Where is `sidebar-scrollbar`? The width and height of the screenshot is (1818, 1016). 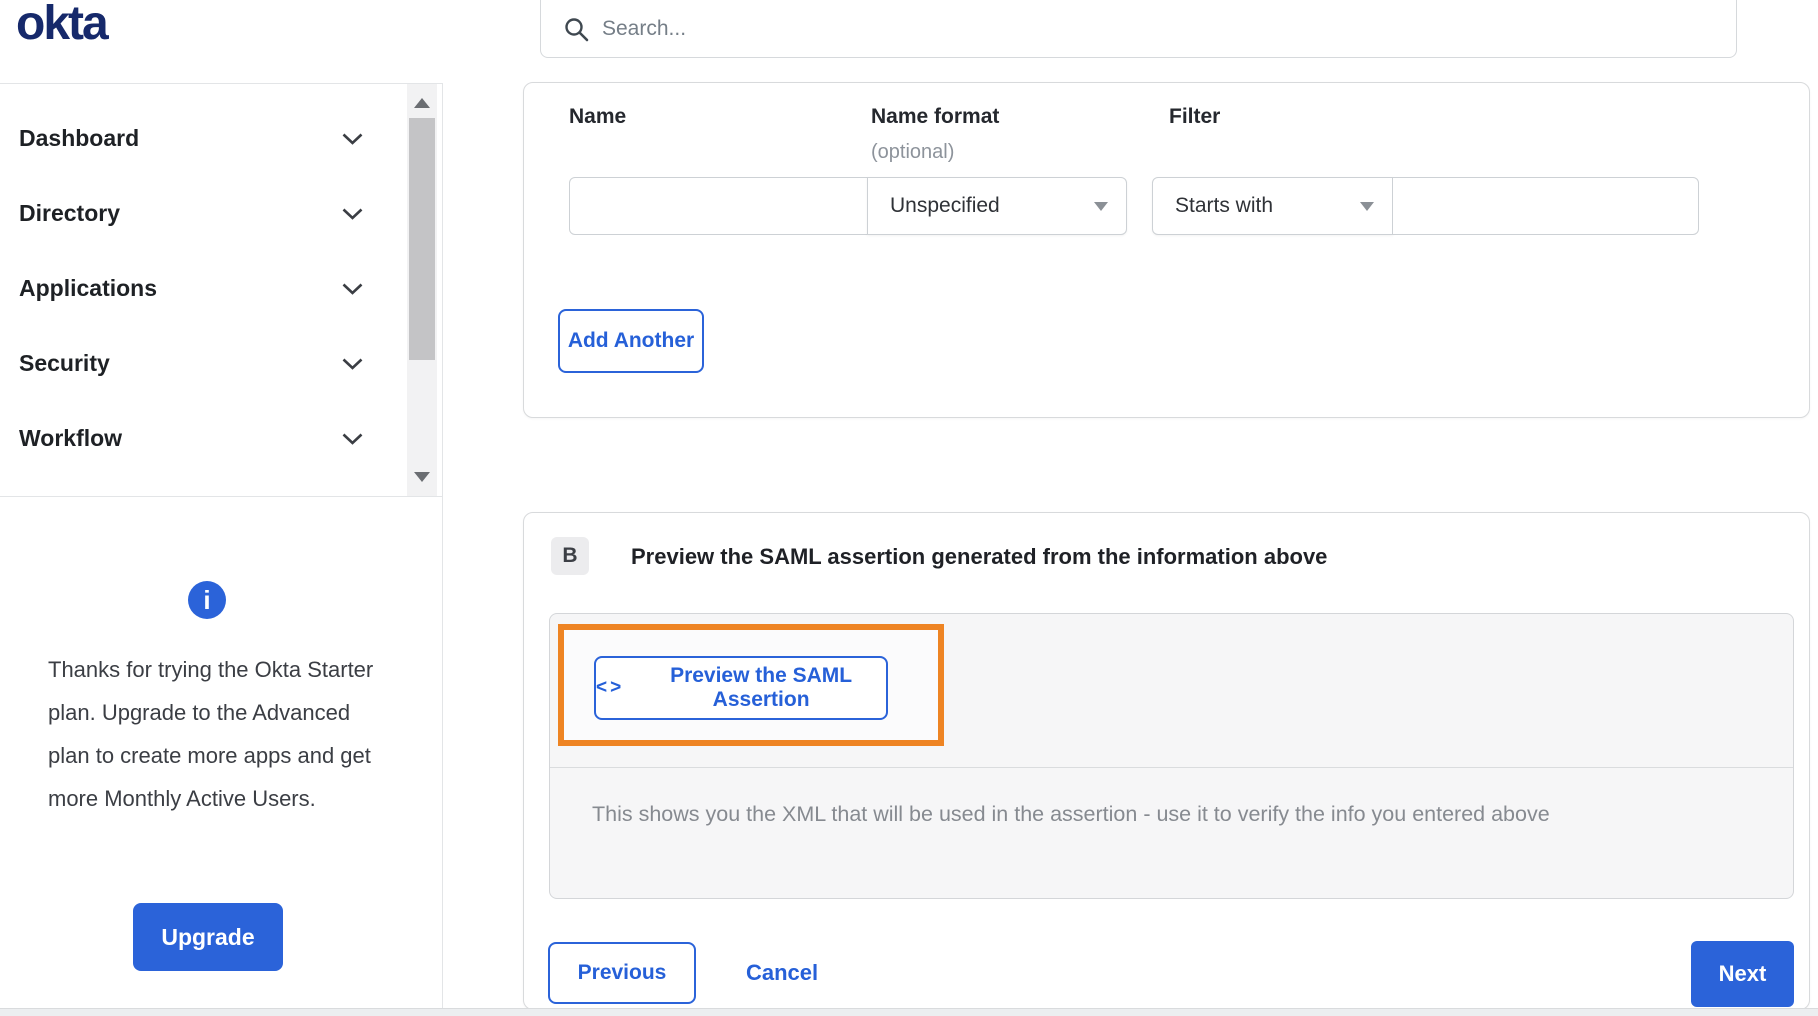 sidebar-scrollbar is located at coordinates (422, 290).